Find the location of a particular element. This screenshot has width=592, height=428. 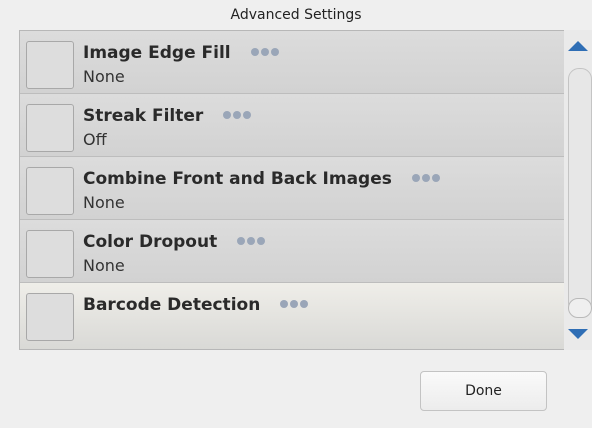

arrow-down-icon is located at coordinates (578, 334).